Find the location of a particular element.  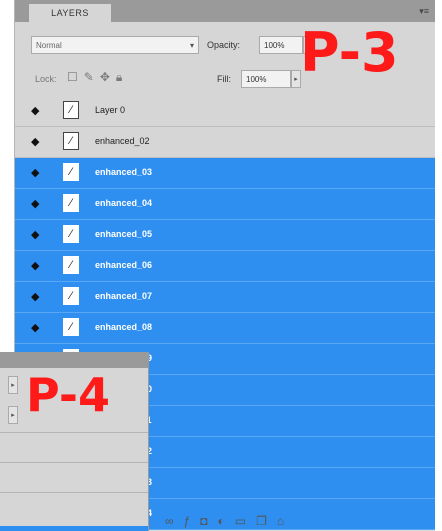

panel-tab-bar: LAYERS ▾≡ is located at coordinates (225, 11).